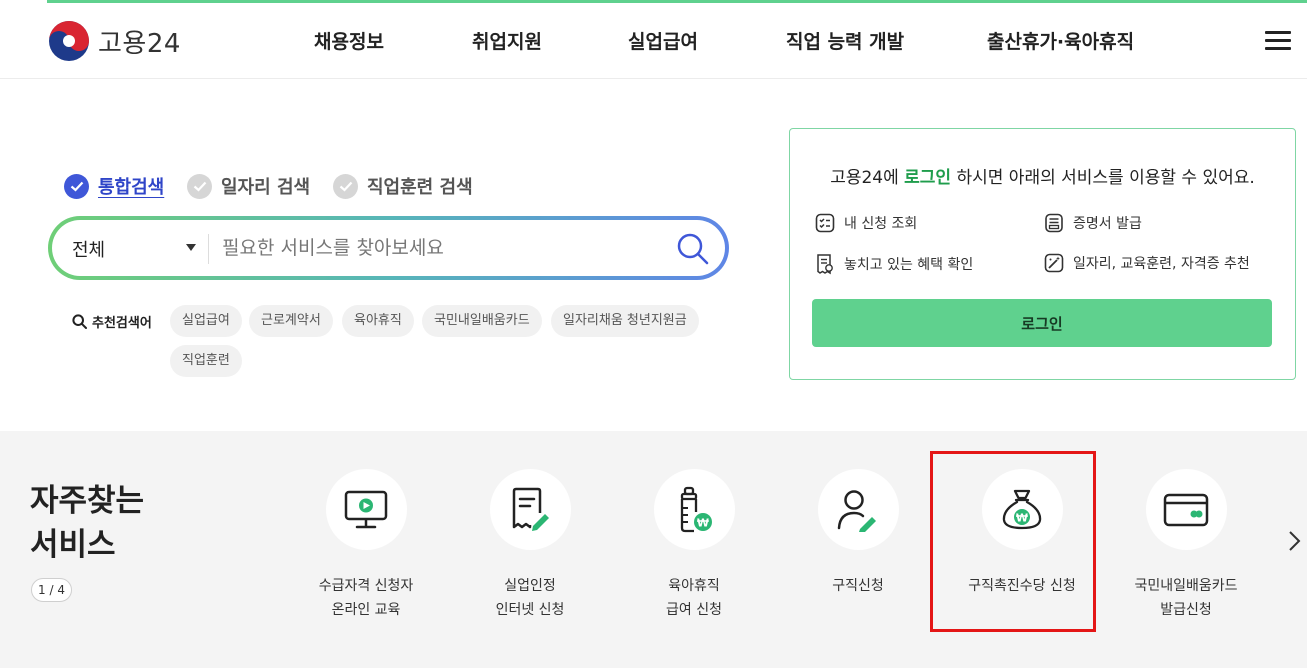 This screenshot has width=1307, height=668. I want to click on service-label-line: 발급신청, so click(1186, 610).